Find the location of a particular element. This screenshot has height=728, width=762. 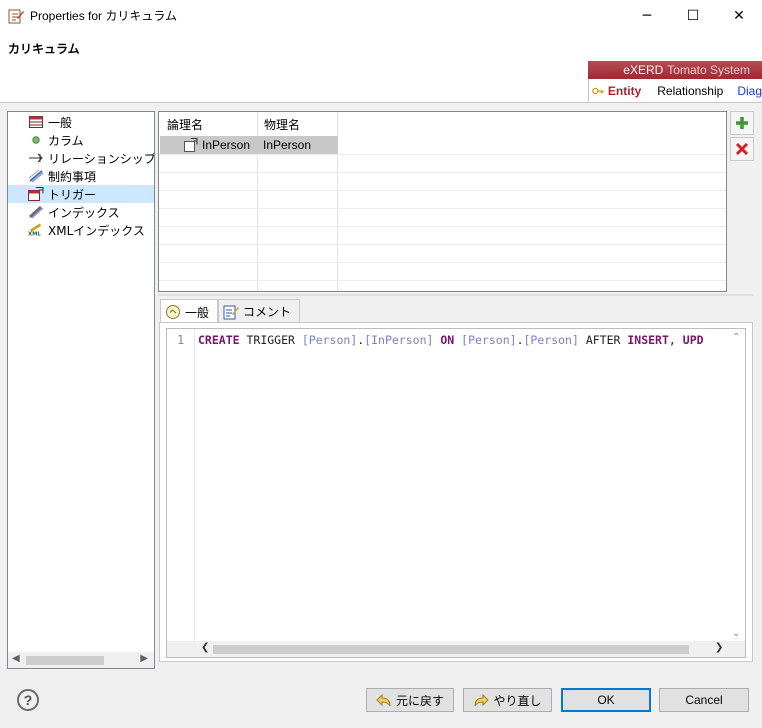

brand-subtitle: Tomato System is located at coordinates (708, 70).